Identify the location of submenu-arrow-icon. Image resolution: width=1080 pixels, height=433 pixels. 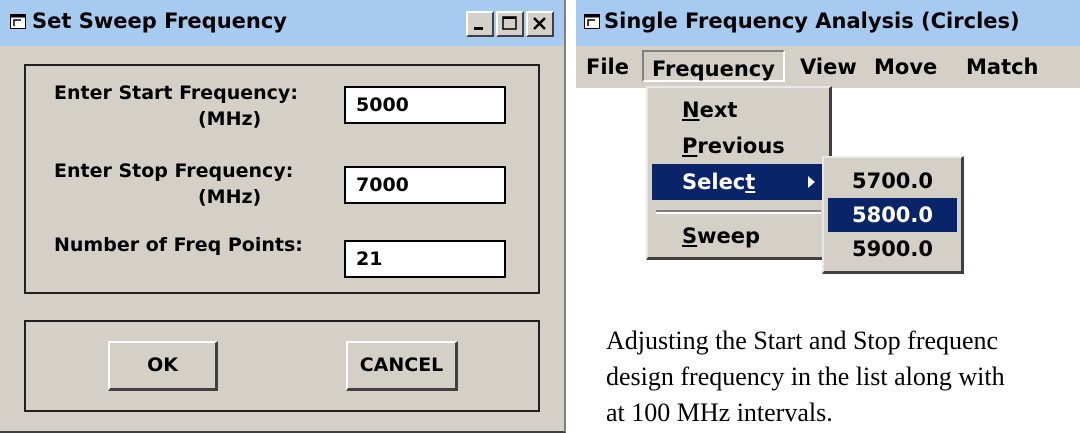
(811, 182).